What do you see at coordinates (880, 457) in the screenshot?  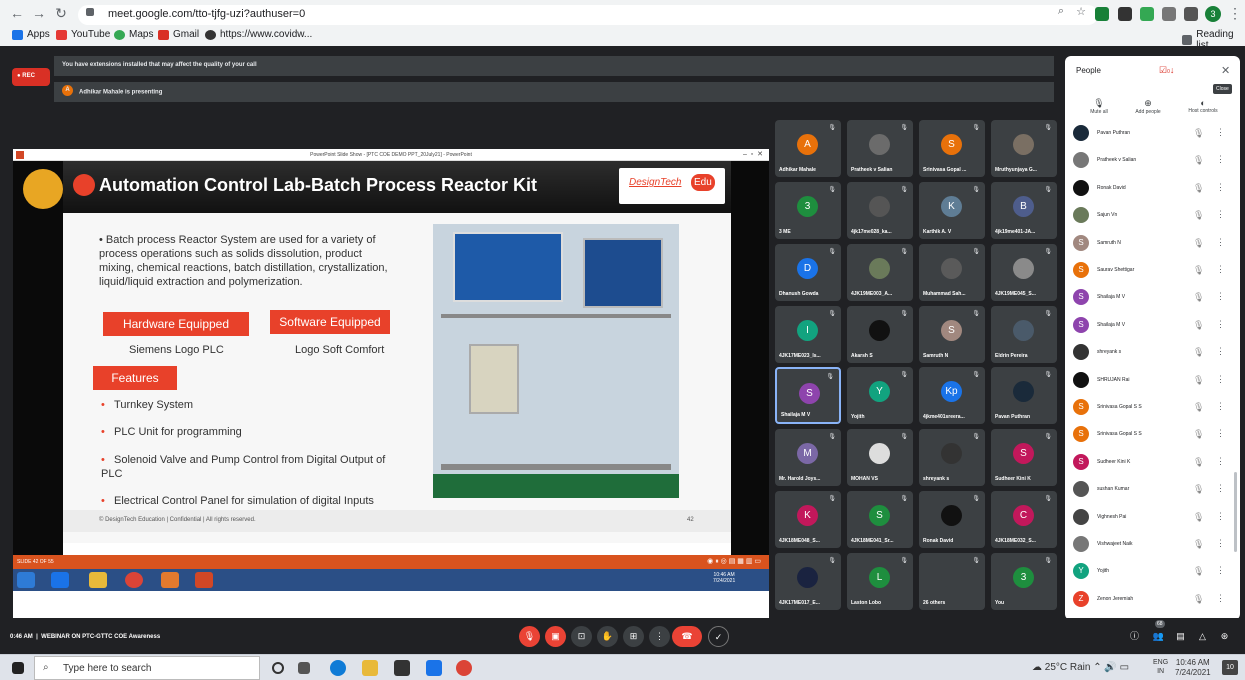 I see `participant-tile: 🎙 MOHAN VS` at bounding box center [880, 457].